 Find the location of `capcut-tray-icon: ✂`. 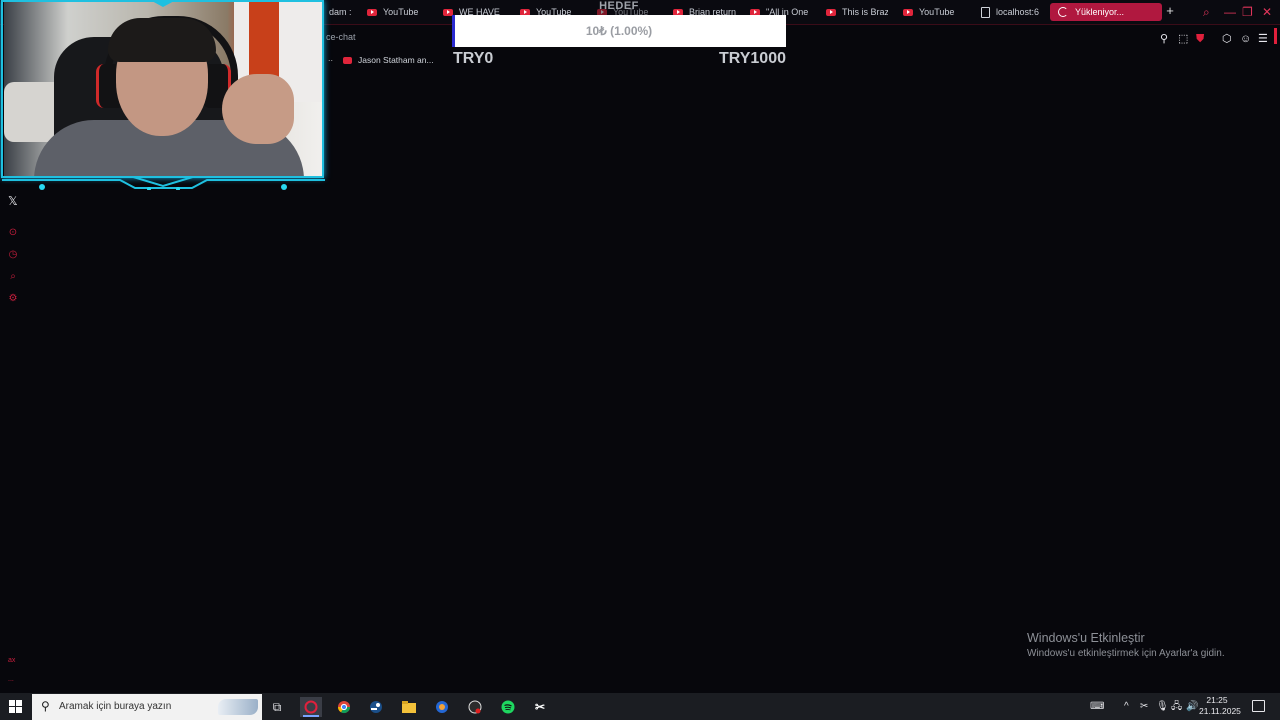

capcut-tray-icon: ✂ is located at coordinates (1144, 706).